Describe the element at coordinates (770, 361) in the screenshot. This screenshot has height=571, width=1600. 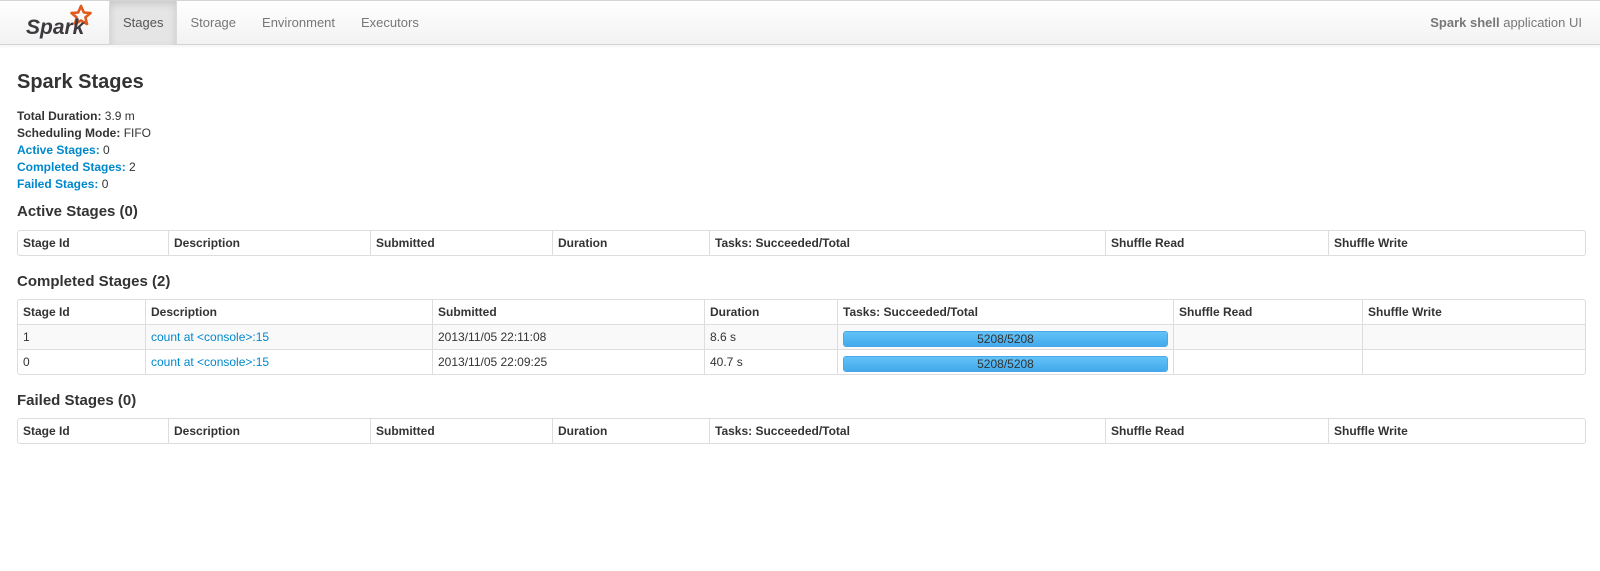
I see `duration-cell: 40.7 s` at that location.